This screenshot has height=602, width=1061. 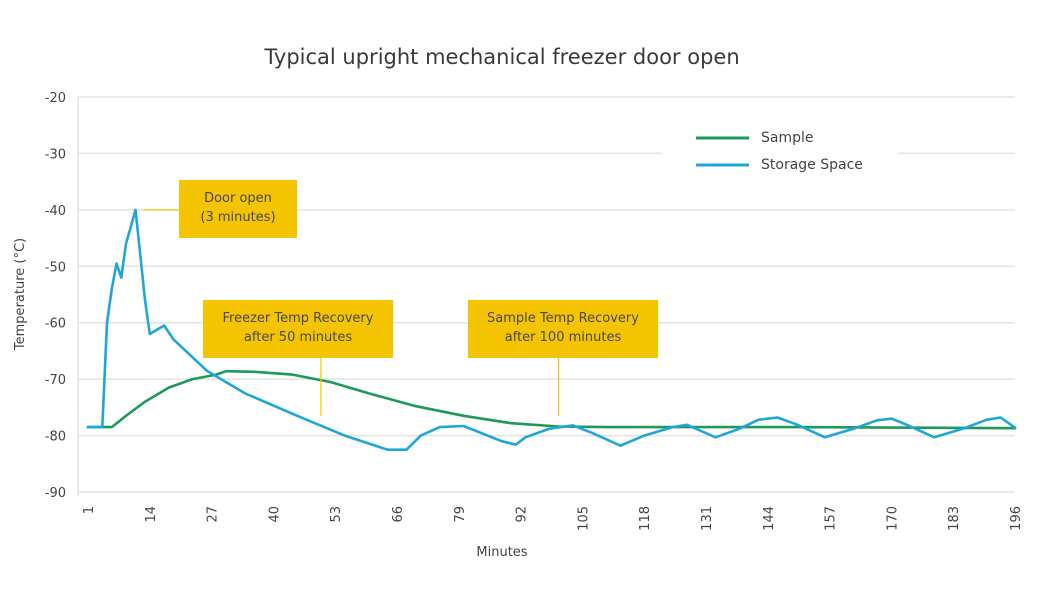 What do you see at coordinates (237, 217) in the screenshot?
I see `annotation-text: (3 minutes)` at bounding box center [237, 217].